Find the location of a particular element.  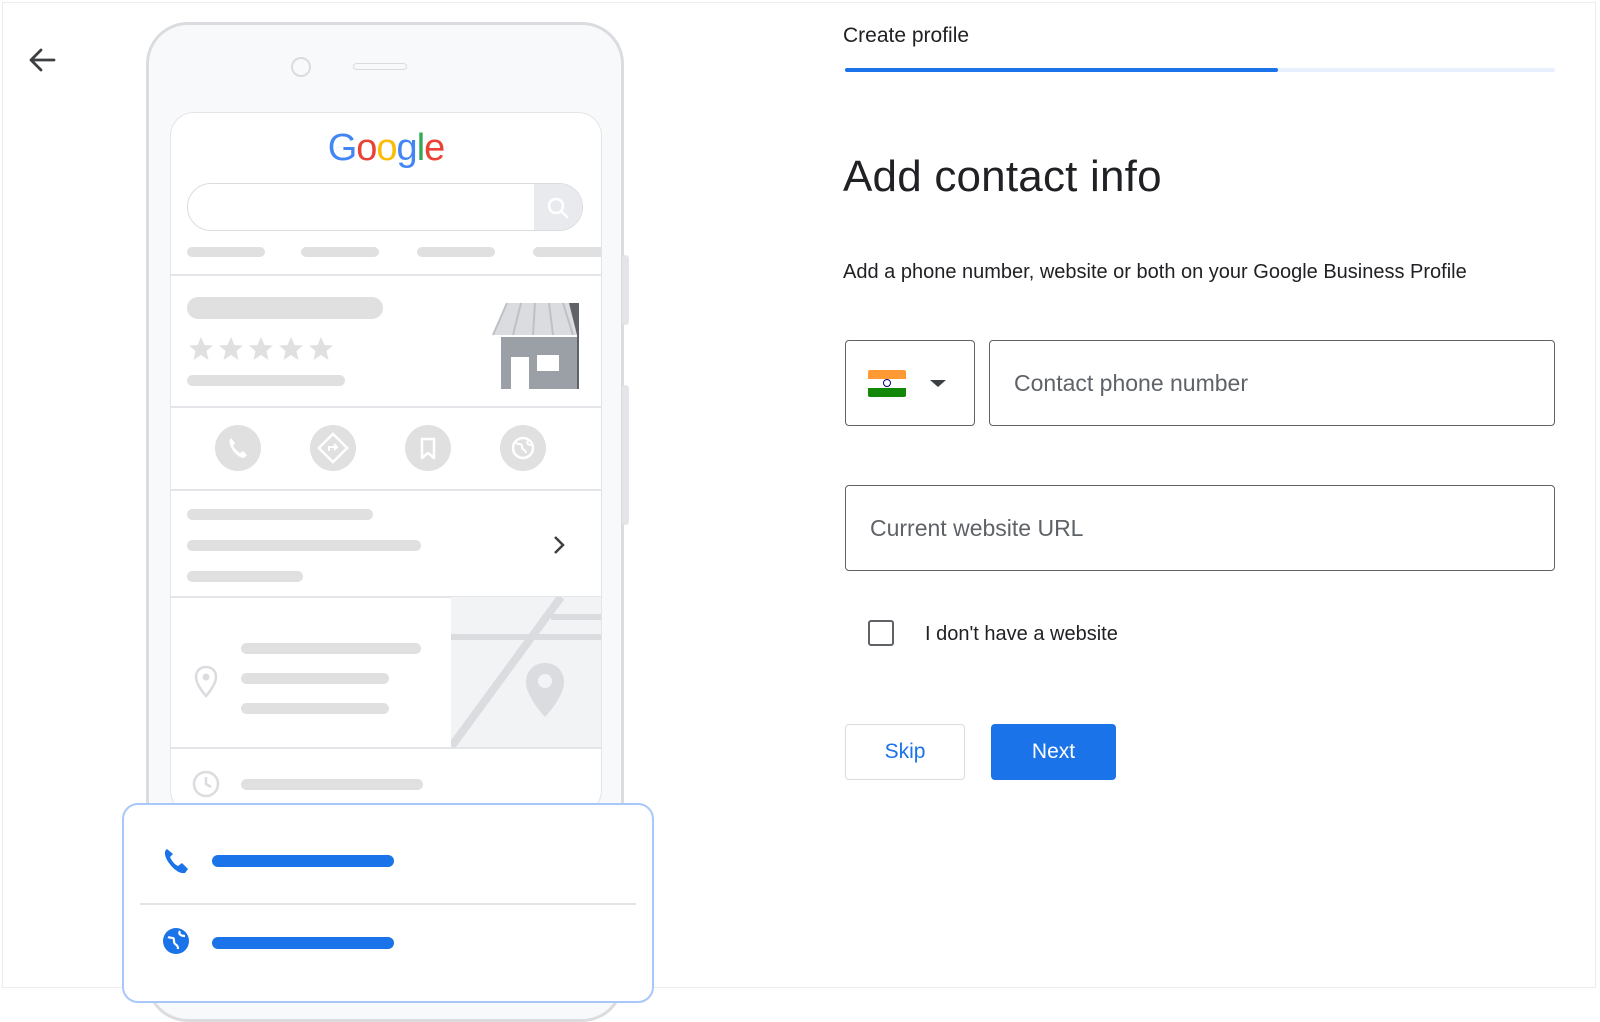

country-code-select is located at coordinates (910, 383).